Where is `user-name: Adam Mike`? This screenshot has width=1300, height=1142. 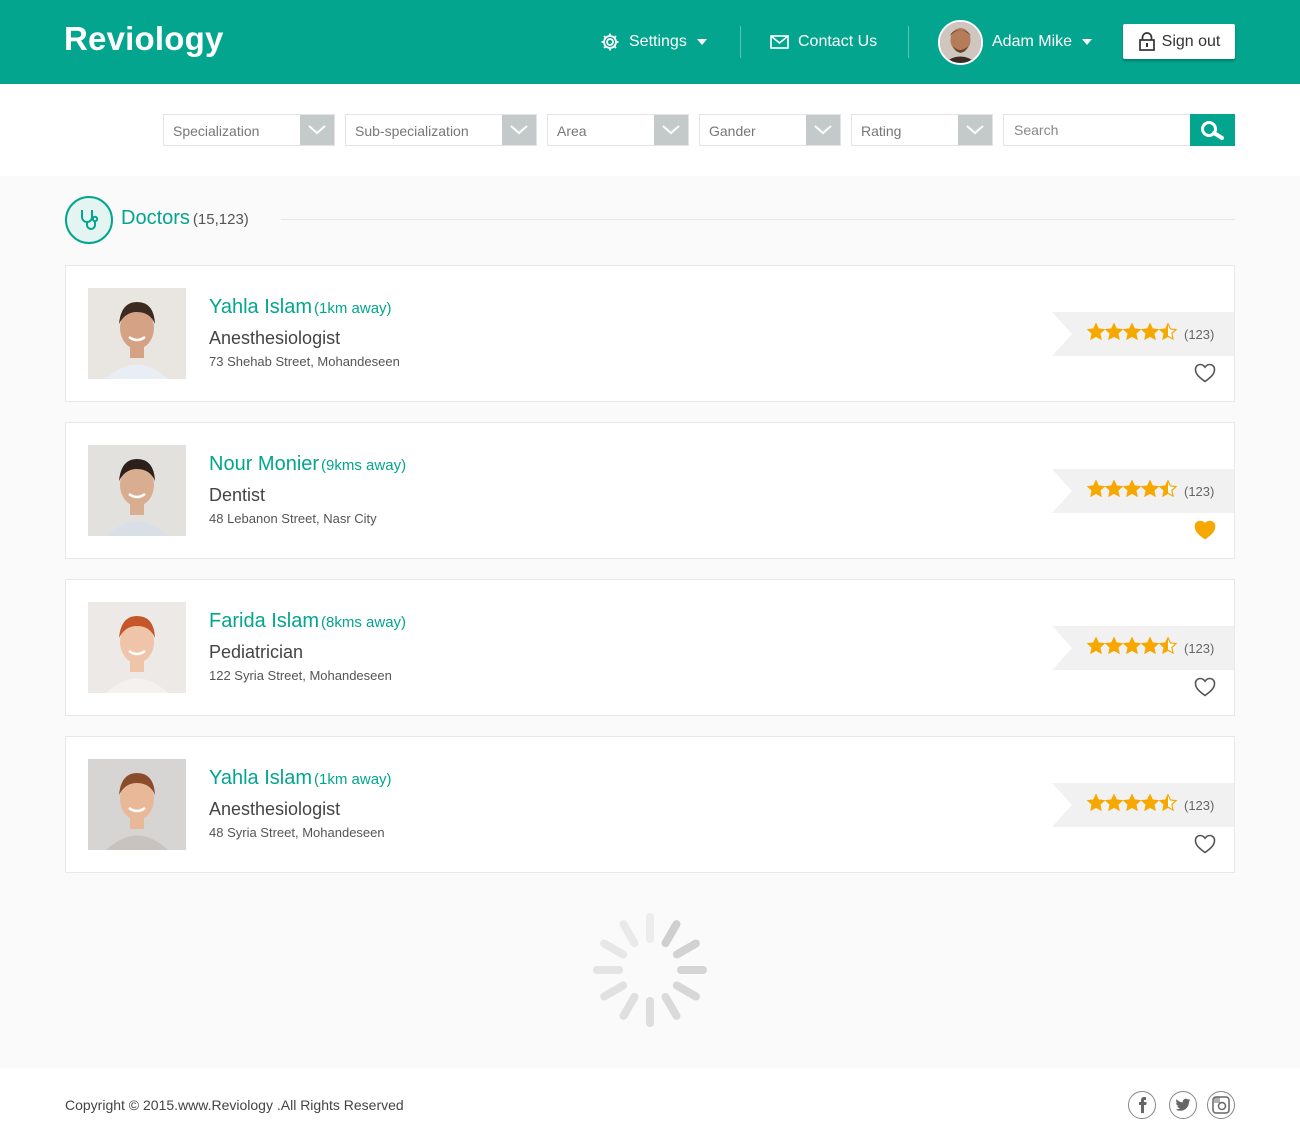 user-name: Adam Mike is located at coordinates (1032, 41).